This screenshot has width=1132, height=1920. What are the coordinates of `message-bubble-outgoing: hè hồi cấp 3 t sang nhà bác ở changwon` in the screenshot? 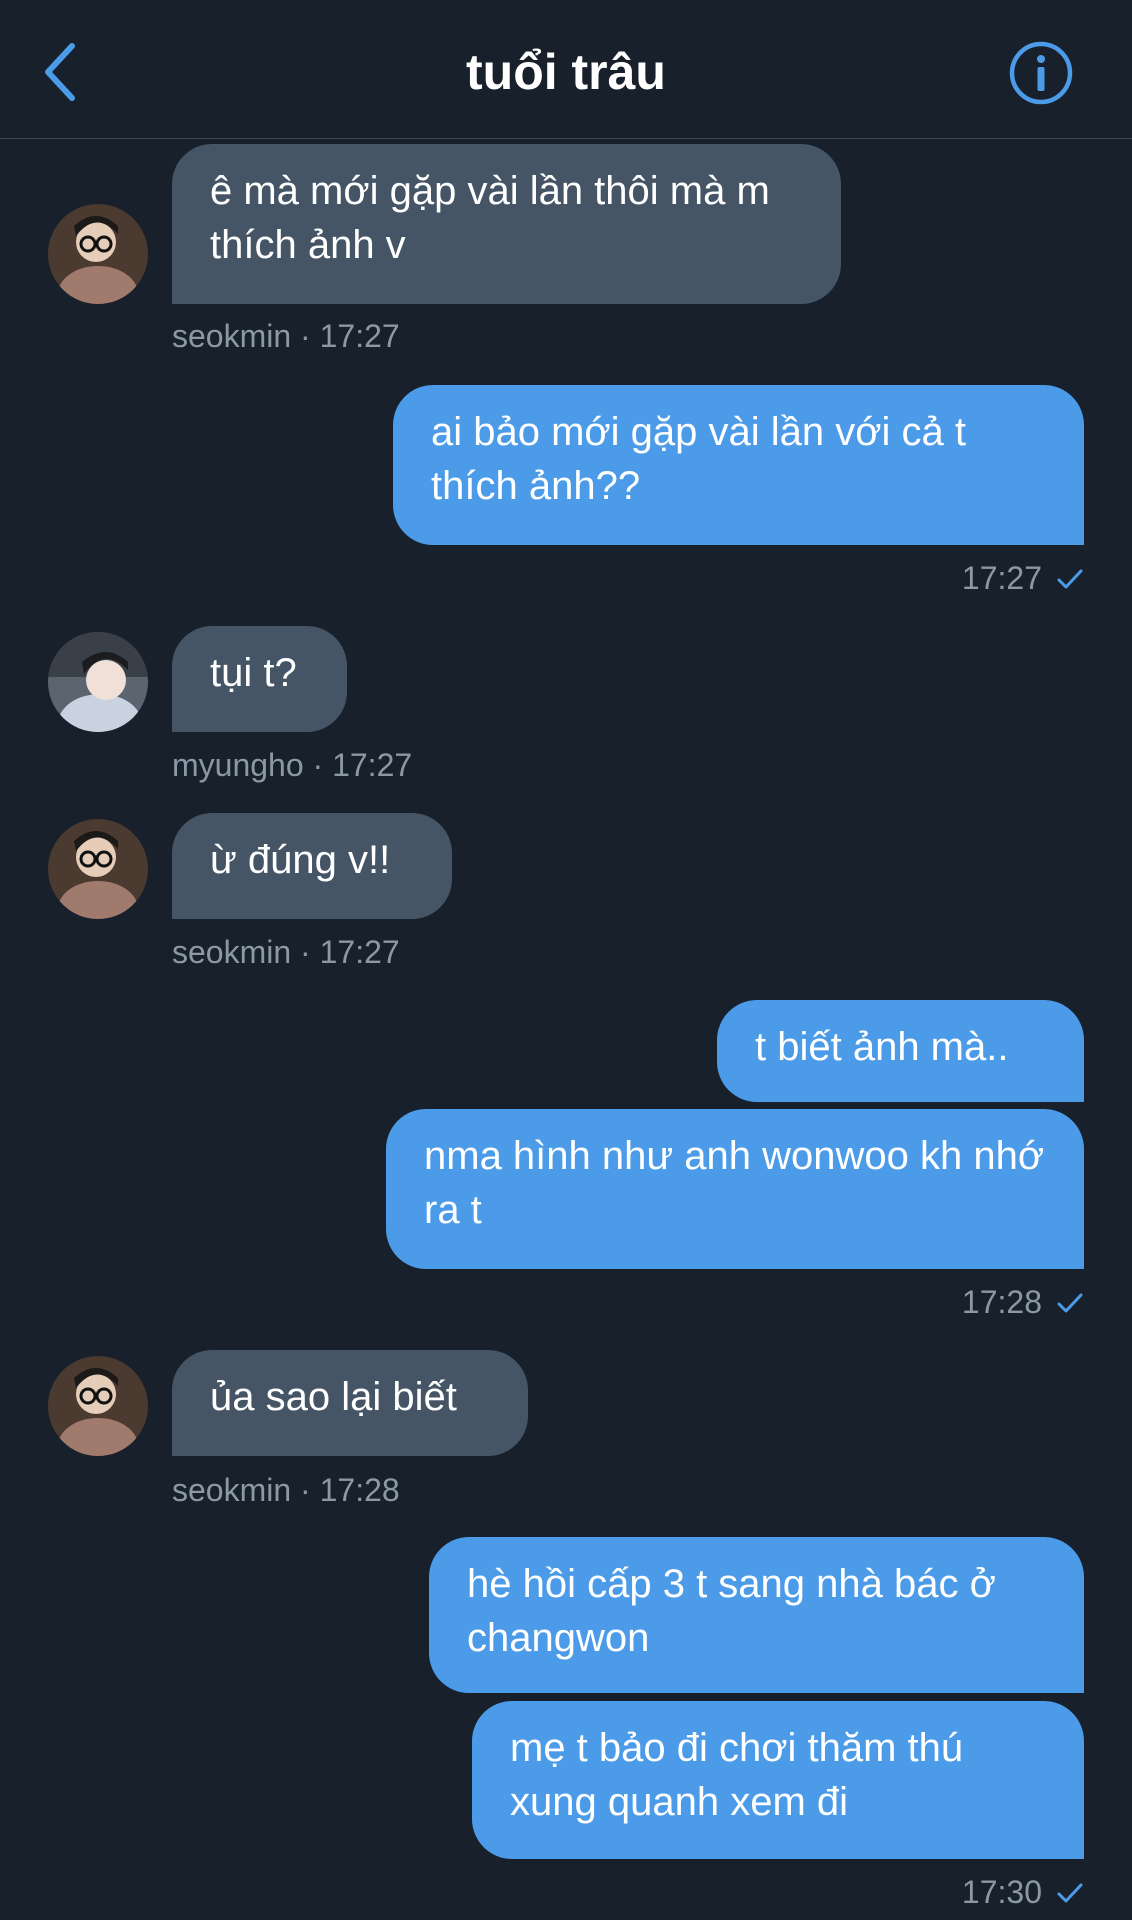 It's located at (756, 1615).